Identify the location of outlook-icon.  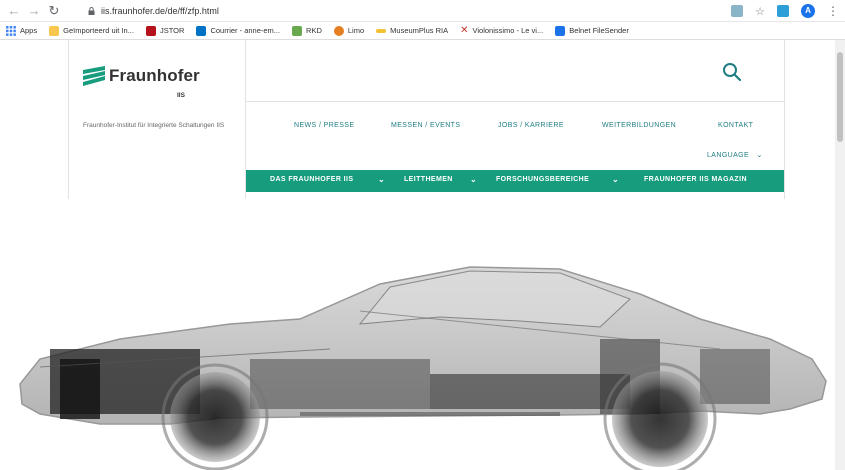
(201, 30).